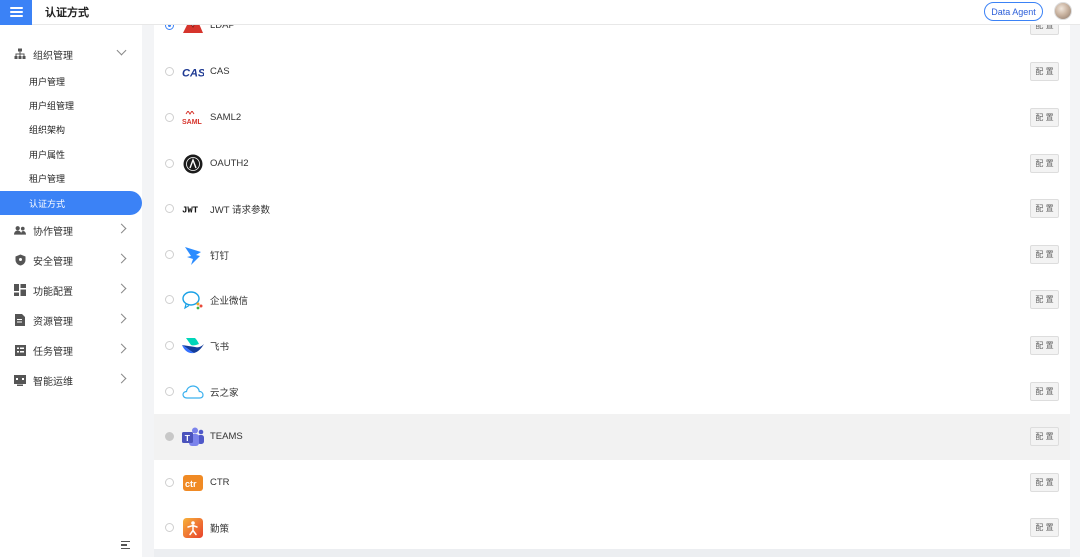 The image size is (1080, 557). What do you see at coordinates (53, 56) in the screenshot?
I see `sidebar-group-label: 组织管理` at bounding box center [53, 56].